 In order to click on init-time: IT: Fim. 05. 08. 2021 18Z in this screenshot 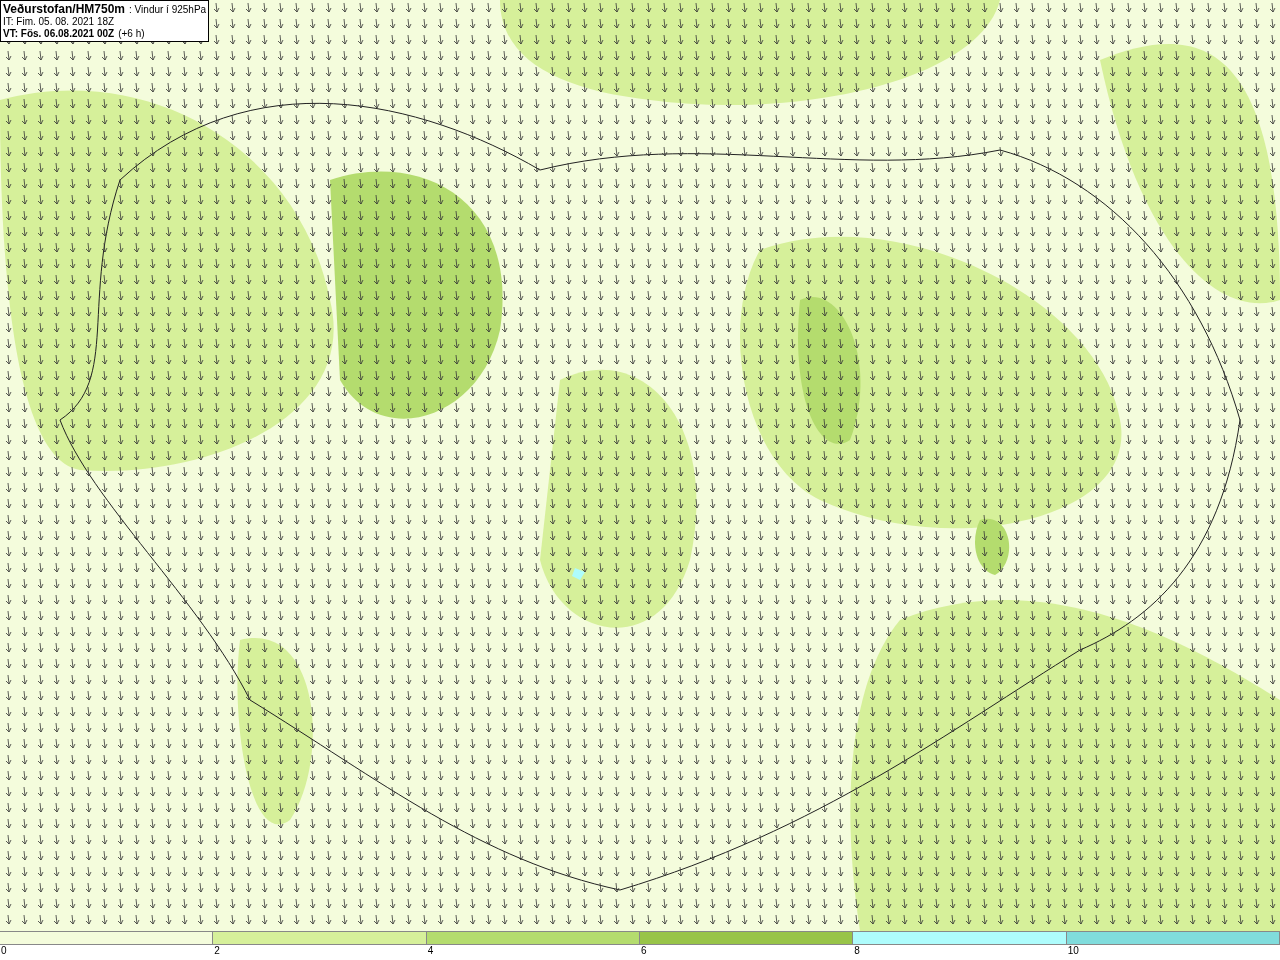, I will do `click(59, 22)`.